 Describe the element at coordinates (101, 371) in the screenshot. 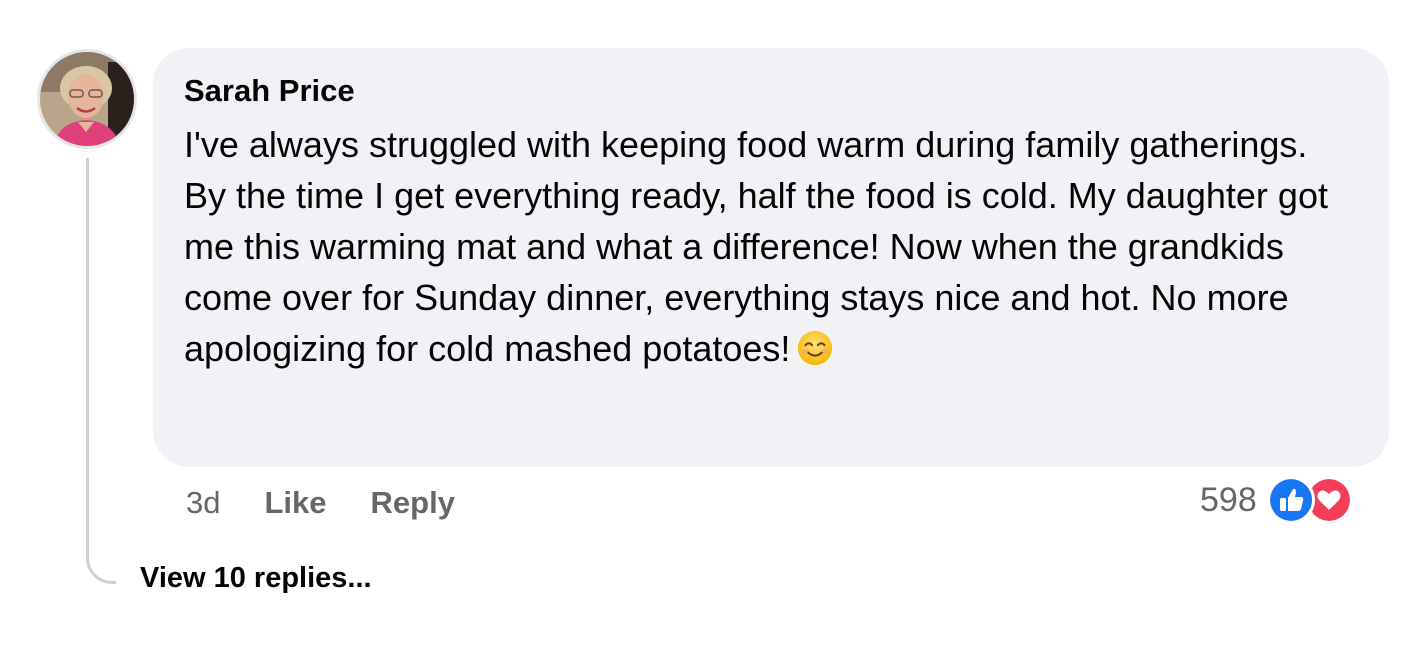

I see `thread-connector-line` at that location.